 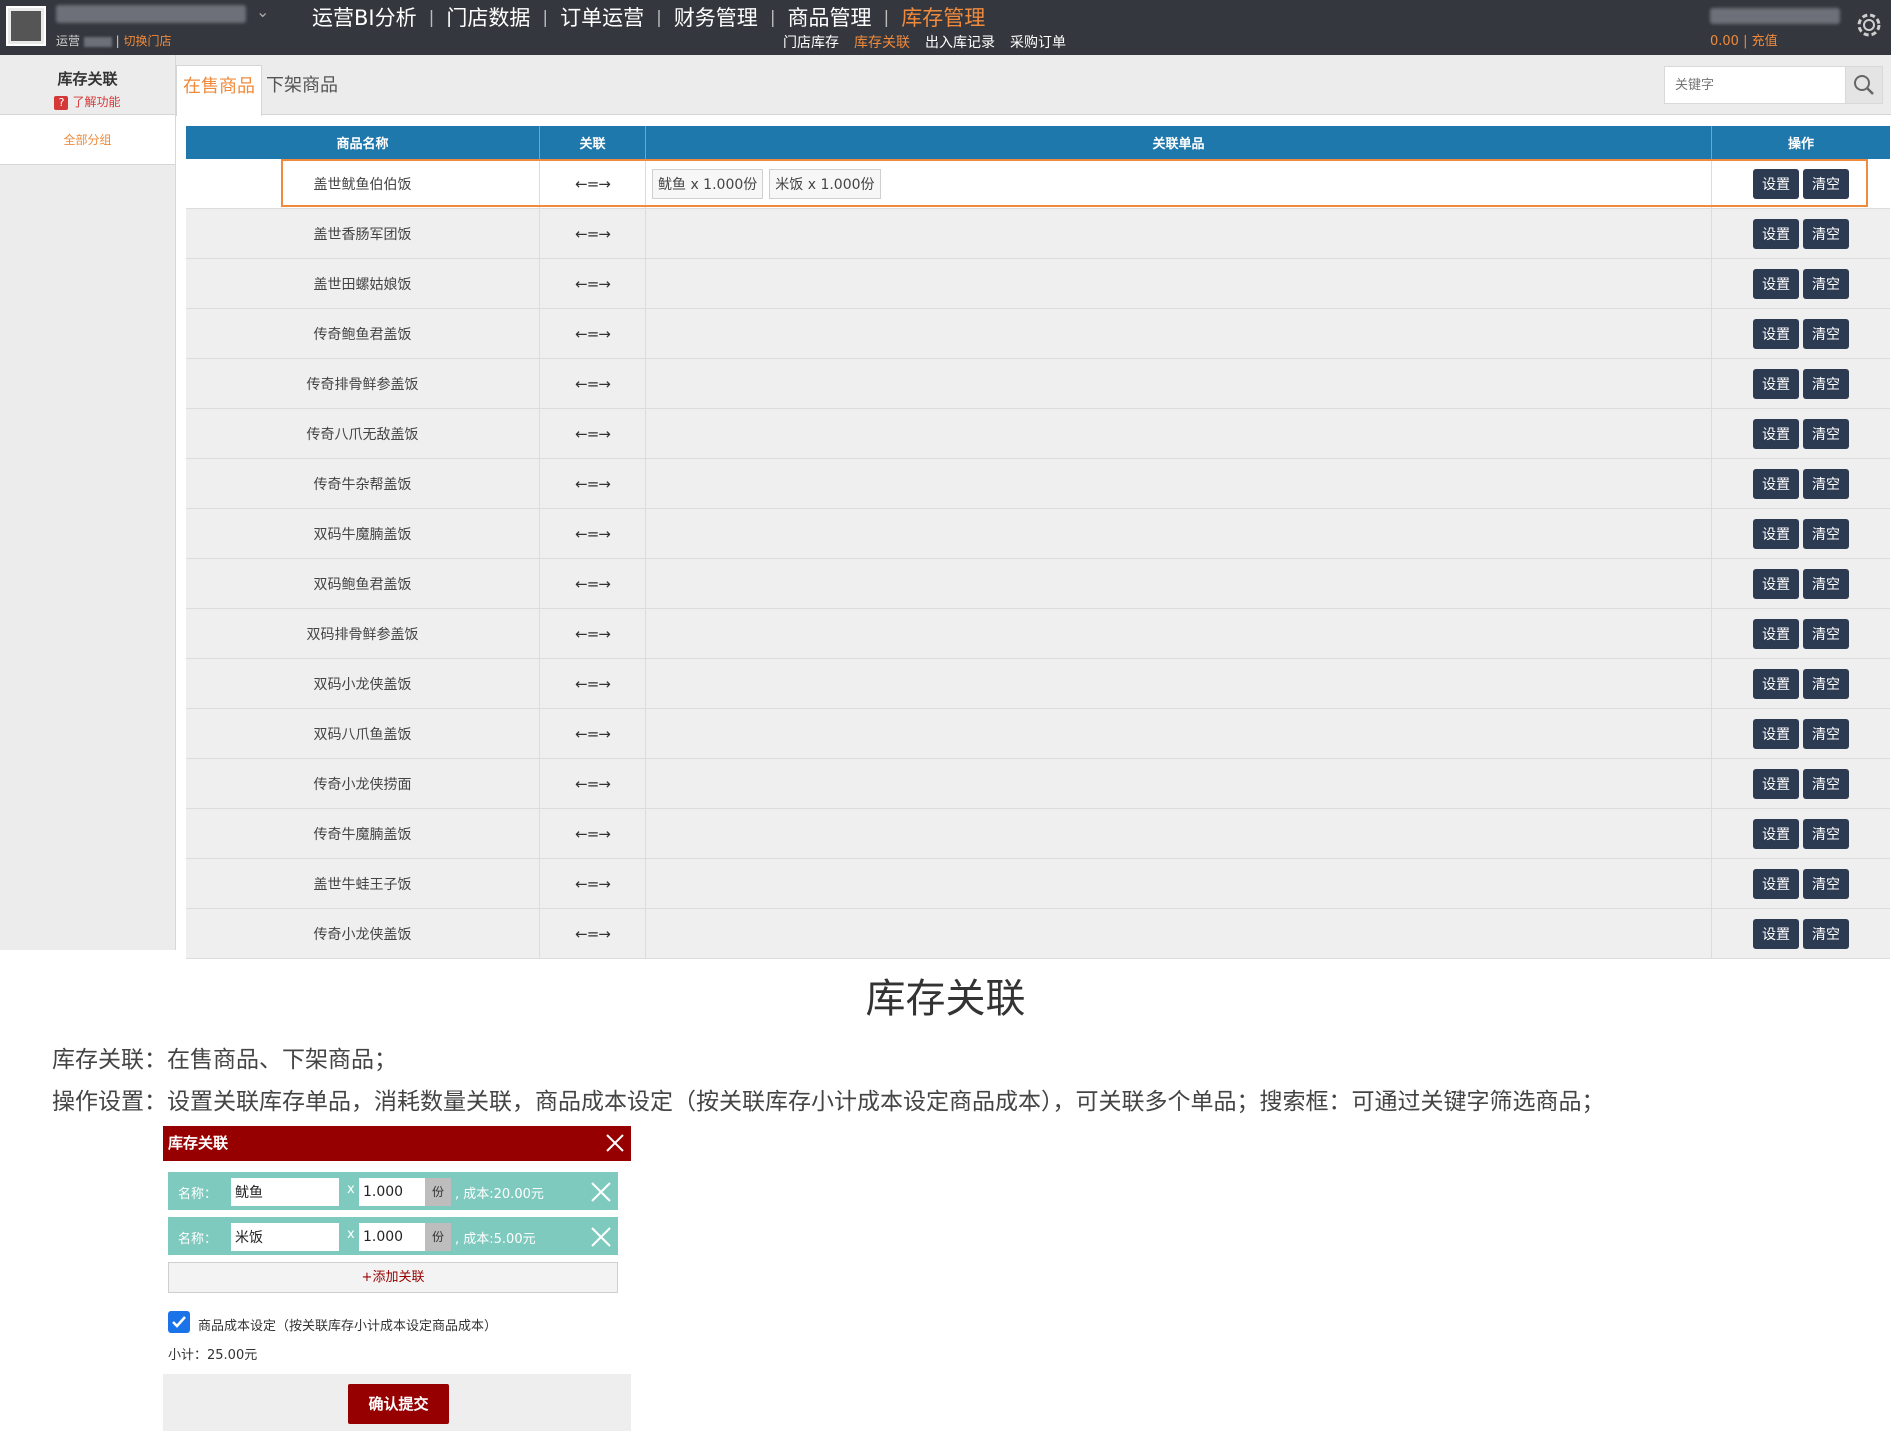 I want to click on sub-nav-item: 出入库记录, so click(x=960, y=42).